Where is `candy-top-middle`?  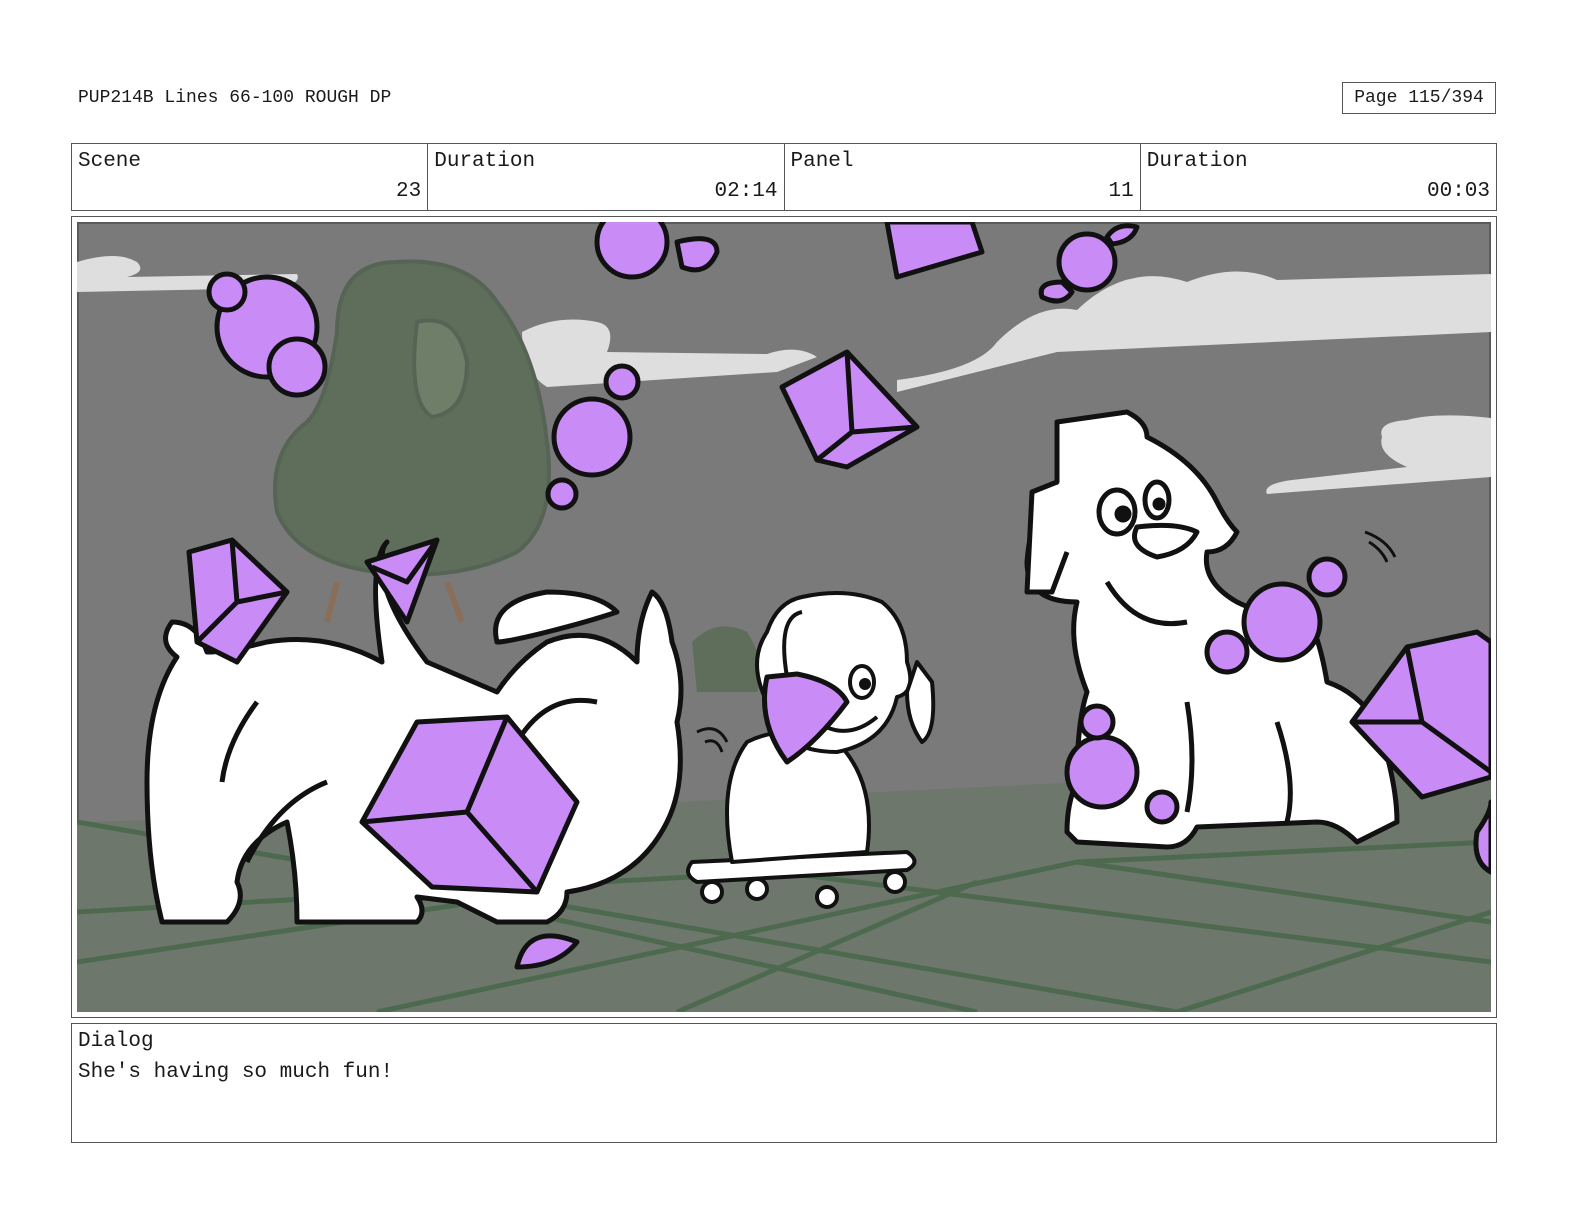
candy-top-middle is located at coordinates (632, 251).